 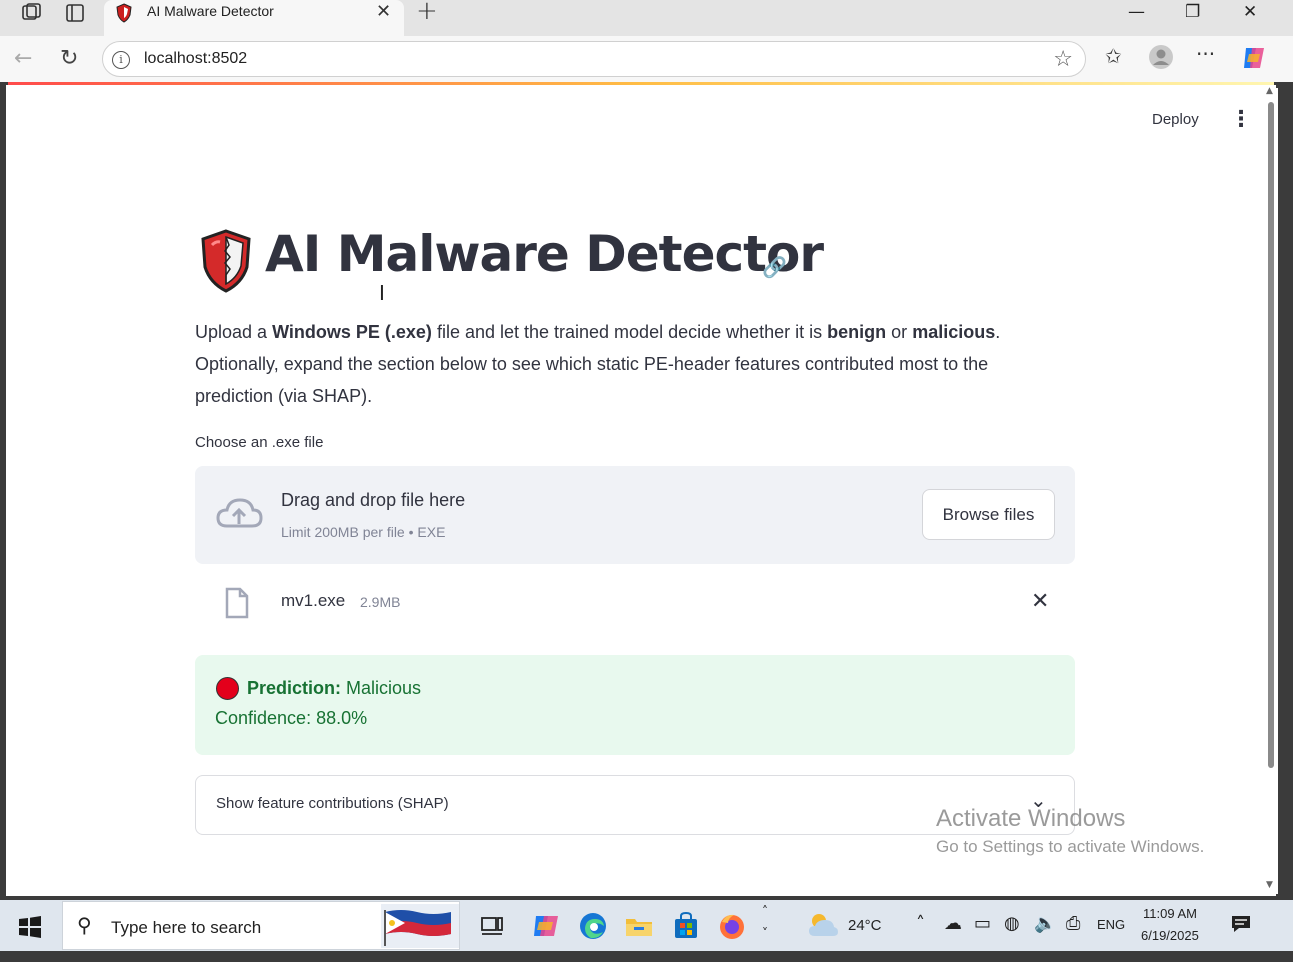 What do you see at coordinates (363, 532) in the screenshot?
I see `file-limit-text: Limit 200MB per file • EXE` at bounding box center [363, 532].